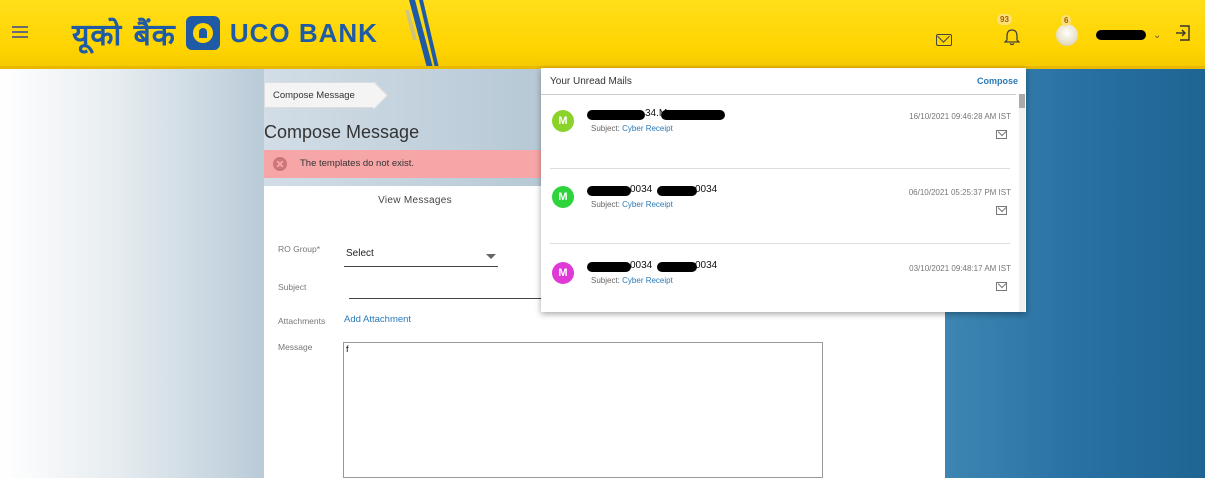 The image size is (1205, 478). I want to click on logo-emblem-icon, so click(202, 33).